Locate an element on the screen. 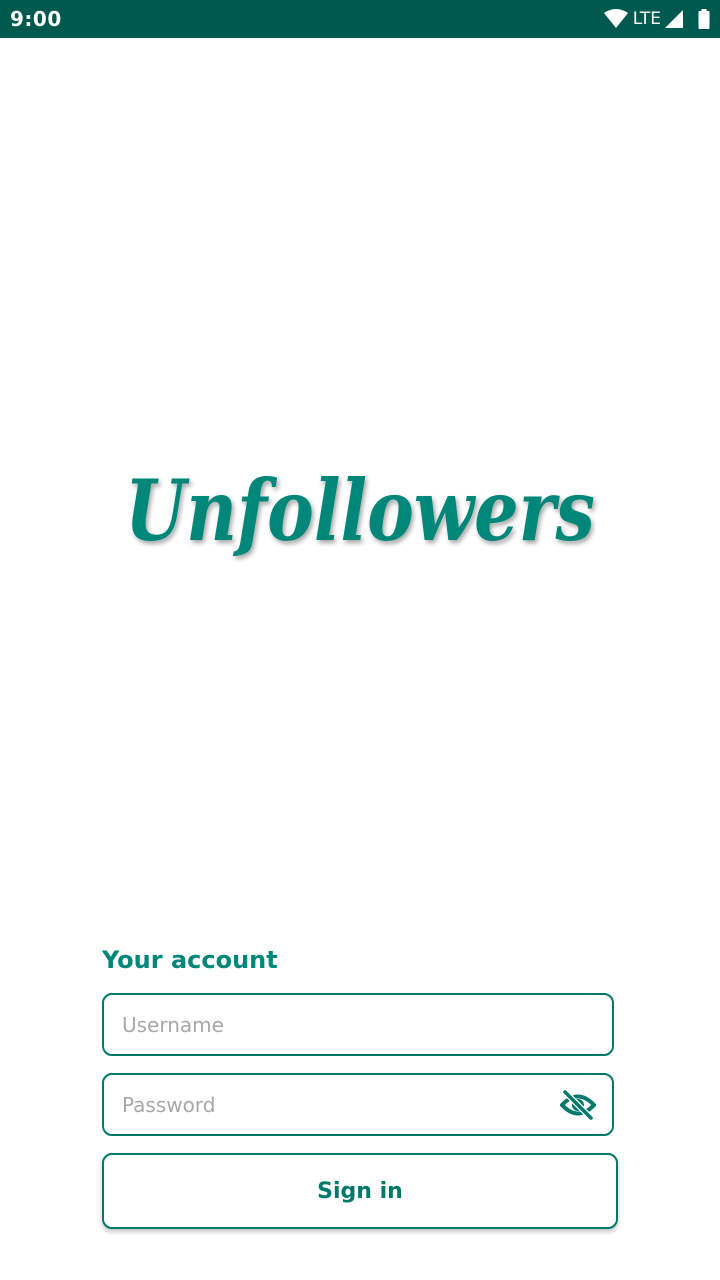 Image resolution: width=720 pixels, height=1280 pixels. username-field is located at coordinates (358, 1024).